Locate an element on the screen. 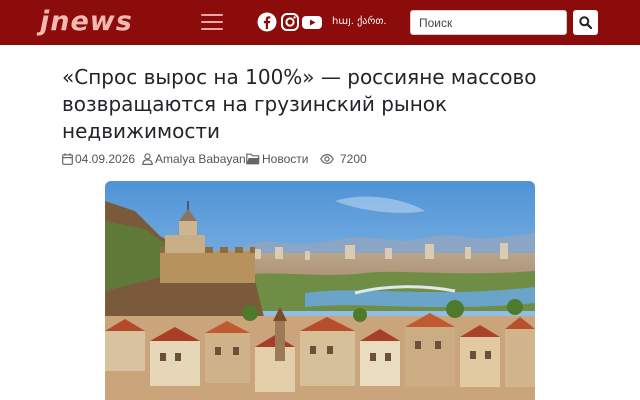 Image resolution: width=640 pixels, height=400 pixels. search-icon is located at coordinates (585, 22).